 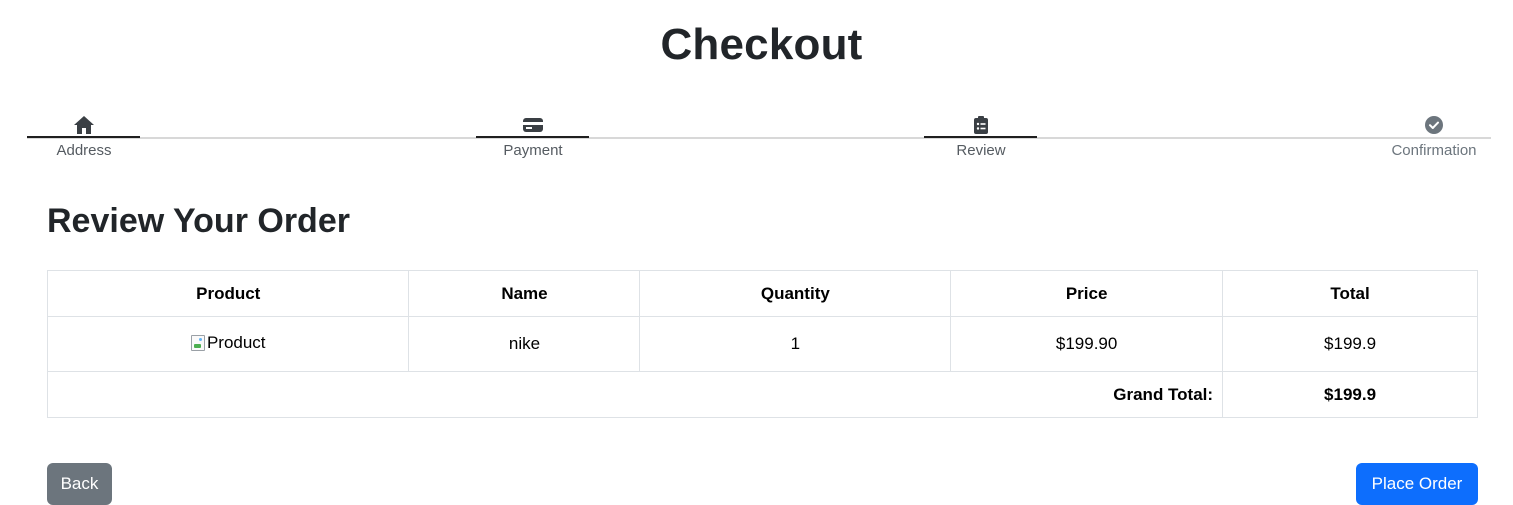 I want to click on step-address: Address, so click(x=84, y=138).